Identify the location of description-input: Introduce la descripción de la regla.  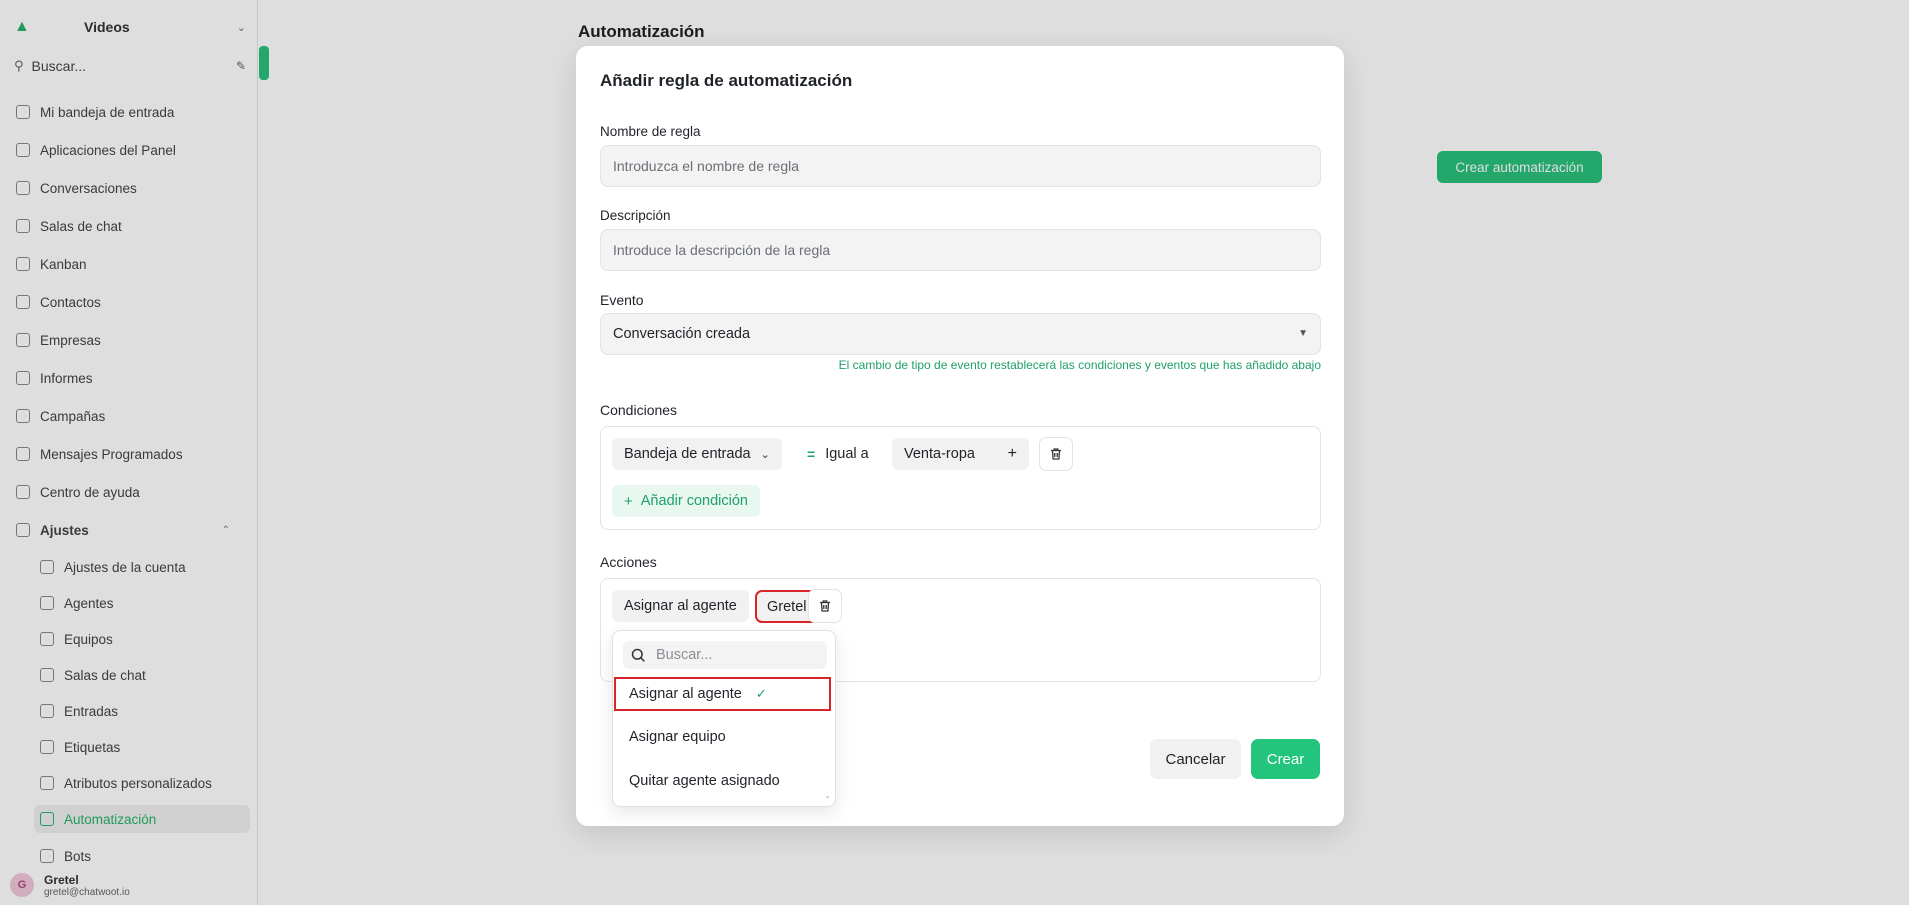
(960, 250).